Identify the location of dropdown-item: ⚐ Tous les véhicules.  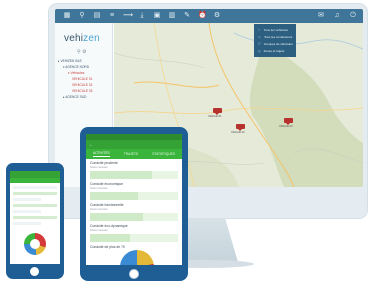
(275, 30).